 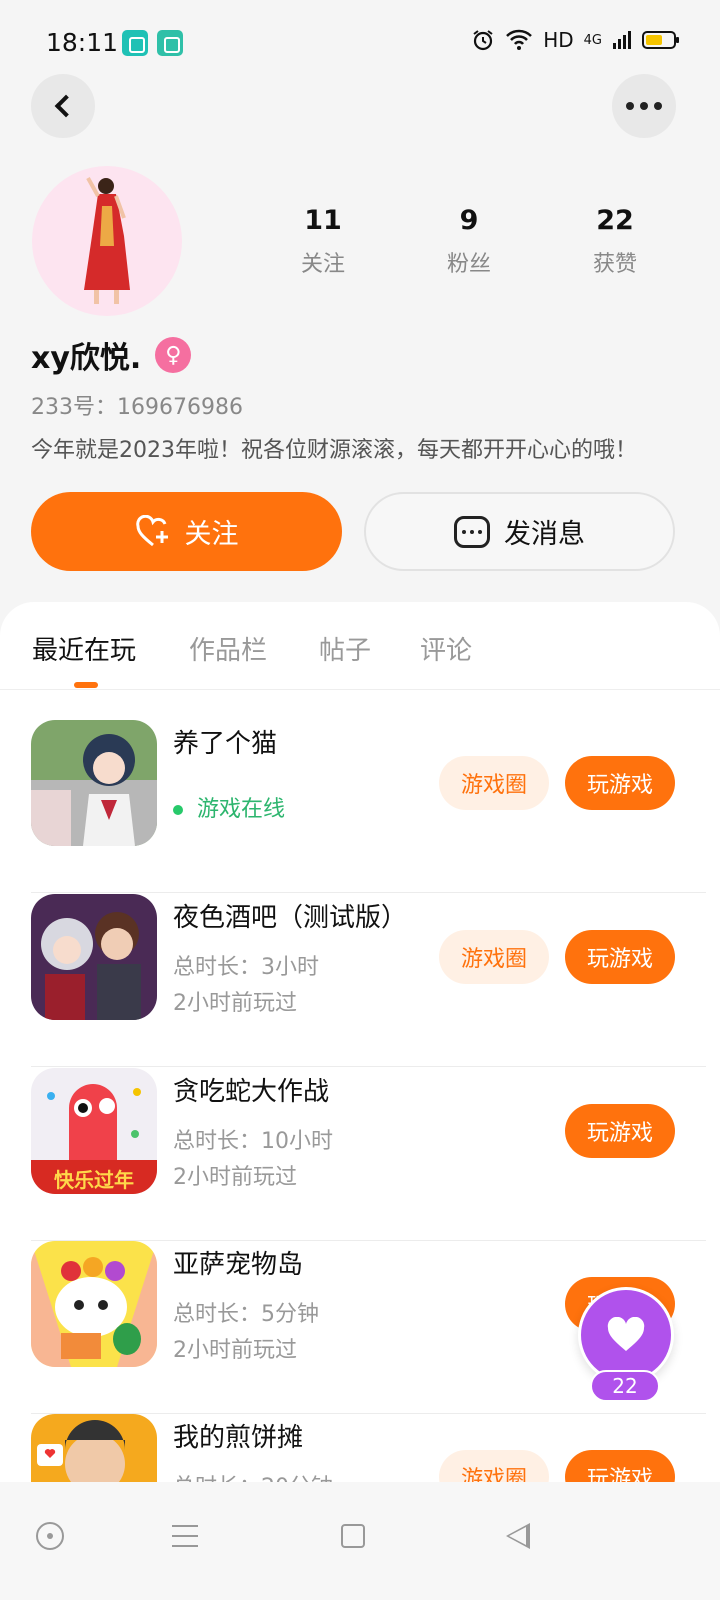 I want to click on tab-posts: 帖子, so click(x=345, y=648).